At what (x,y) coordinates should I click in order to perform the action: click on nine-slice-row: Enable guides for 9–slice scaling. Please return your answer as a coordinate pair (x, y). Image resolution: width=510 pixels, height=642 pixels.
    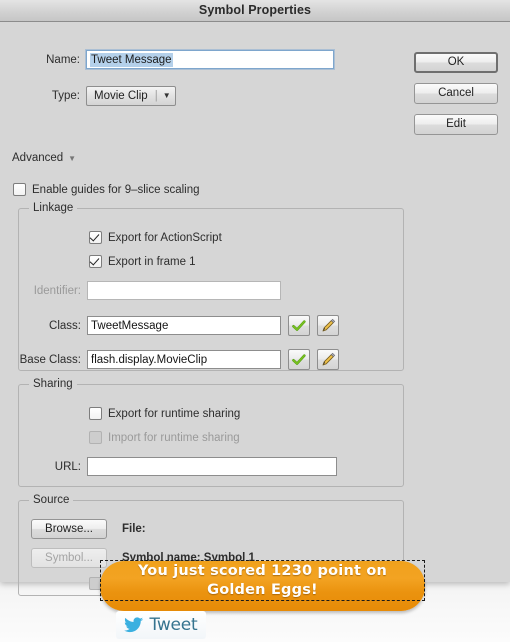
    Looking at the image, I should click on (106, 189).